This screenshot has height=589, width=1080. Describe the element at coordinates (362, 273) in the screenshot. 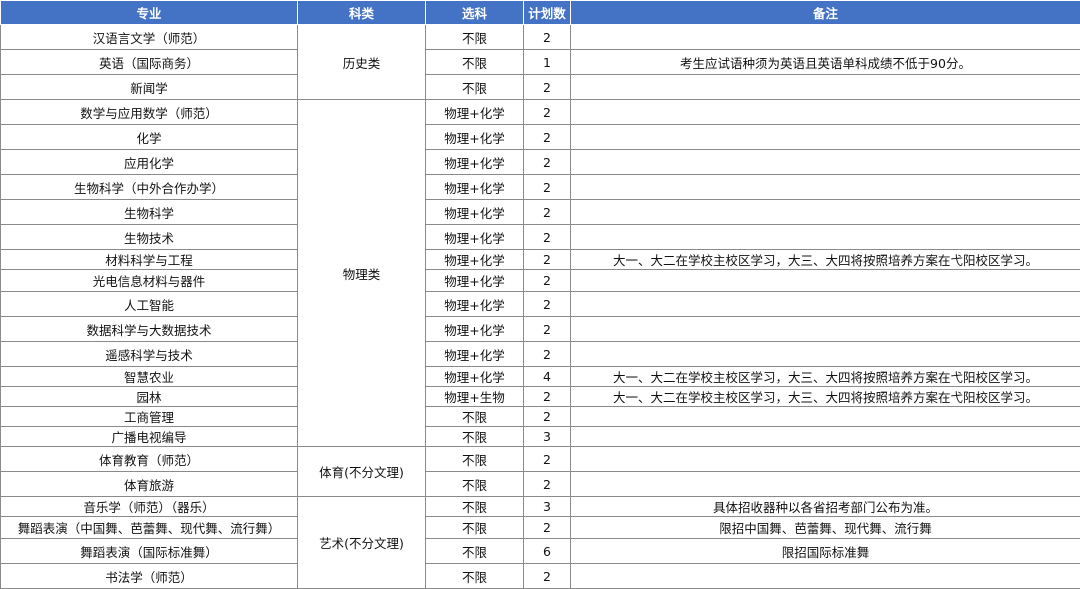

I see `category-cell: 物理类` at that location.